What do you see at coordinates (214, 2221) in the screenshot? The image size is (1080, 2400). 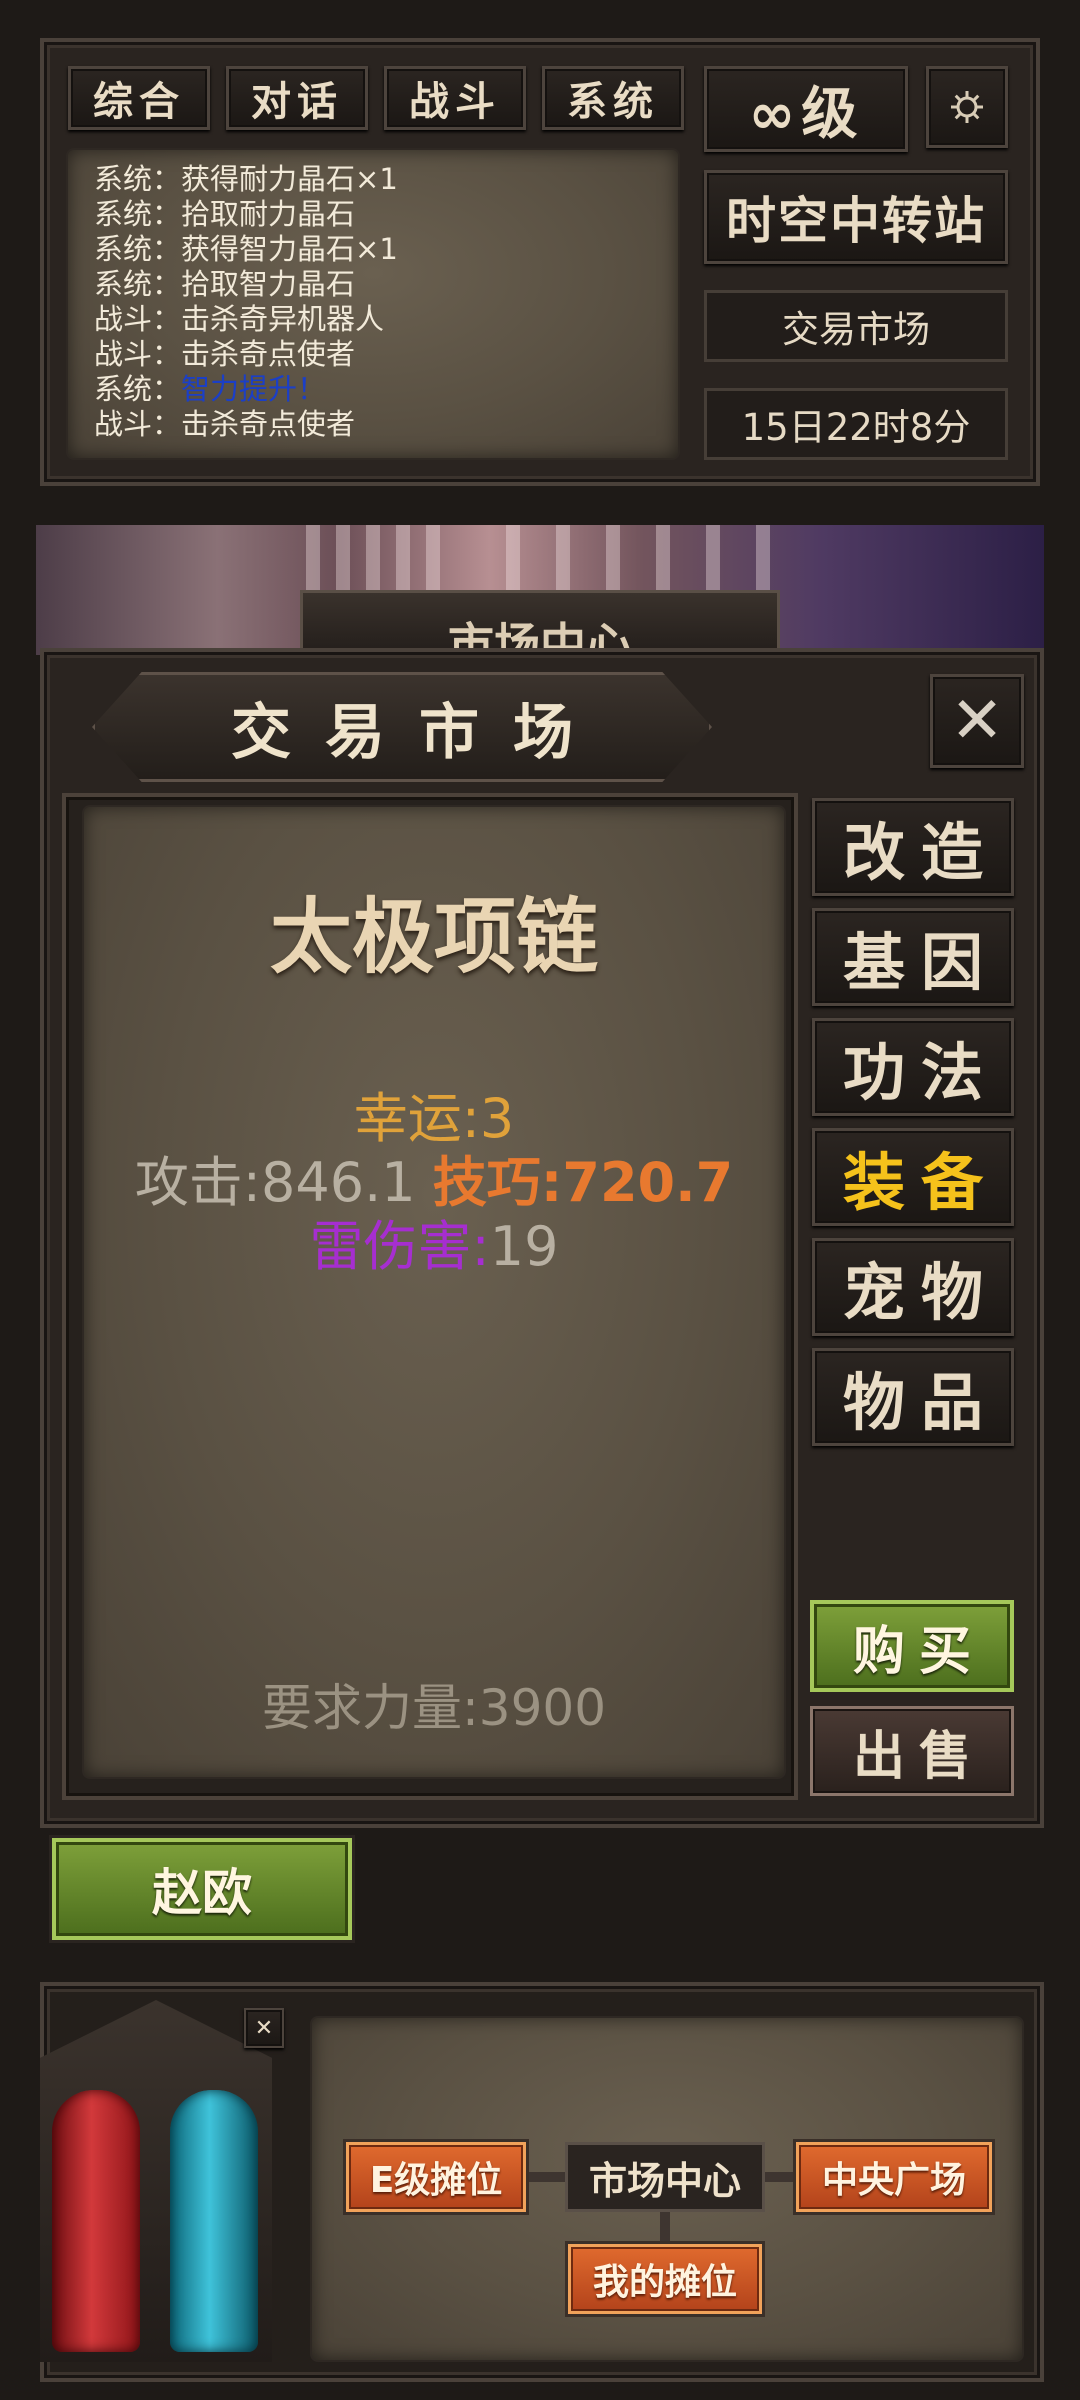 I see `mana-potion` at bounding box center [214, 2221].